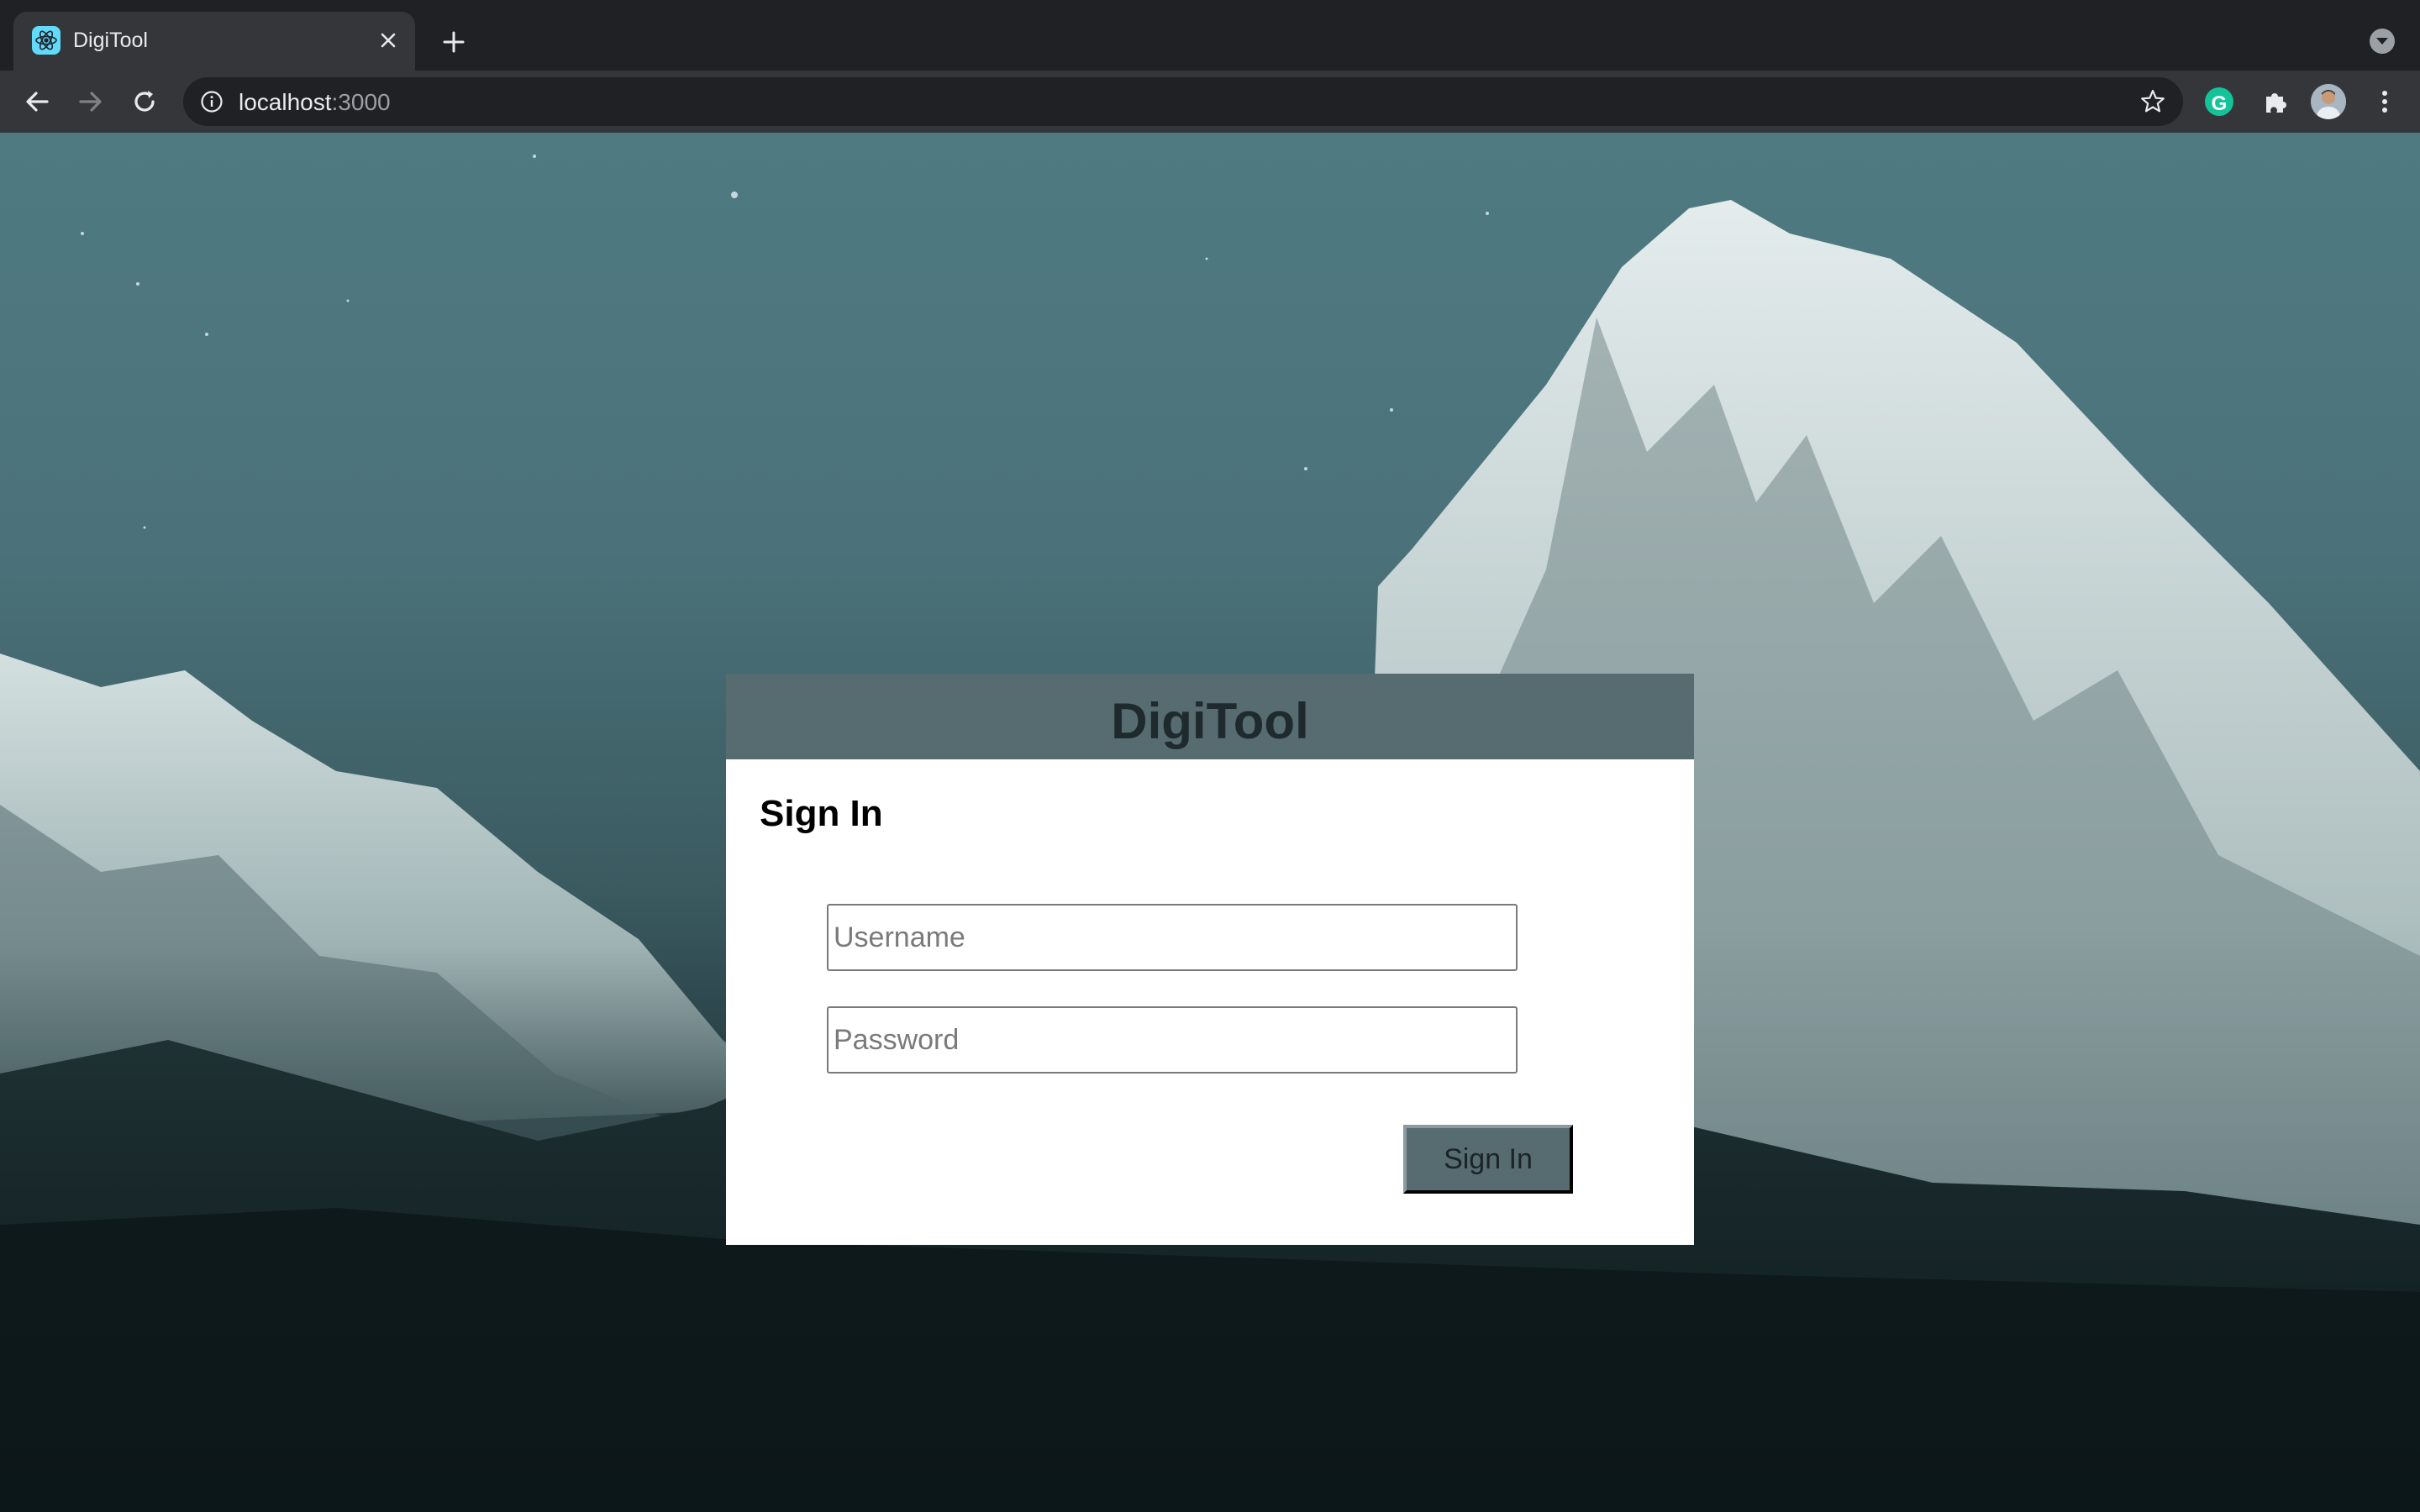 This screenshot has width=2420, height=1512. What do you see at coordinates (2385, 101) in the screenshot?
I see `more-menu-icon` at bounding box center [2385, 101].